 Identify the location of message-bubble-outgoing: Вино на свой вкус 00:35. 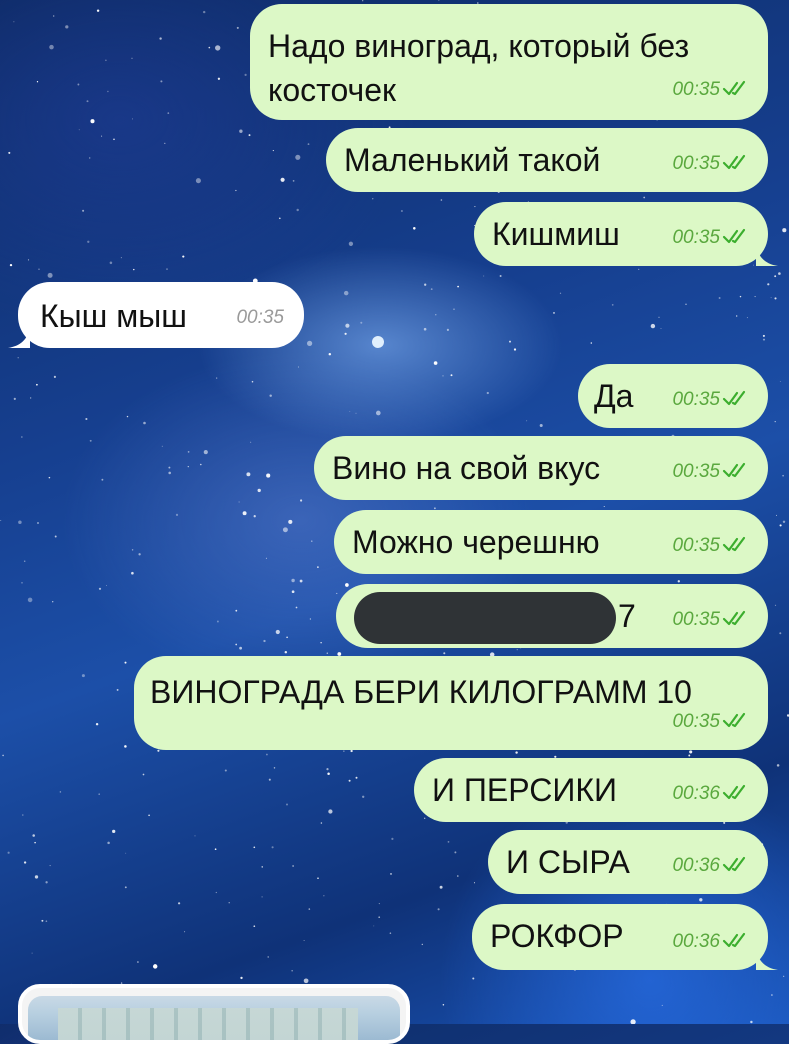
(541, 468).